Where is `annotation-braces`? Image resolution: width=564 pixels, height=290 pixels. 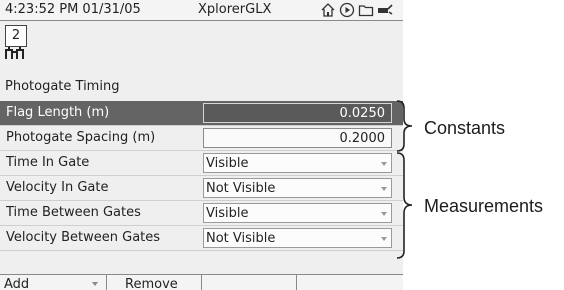
annotation-braces is located at coordinates (404, 179).